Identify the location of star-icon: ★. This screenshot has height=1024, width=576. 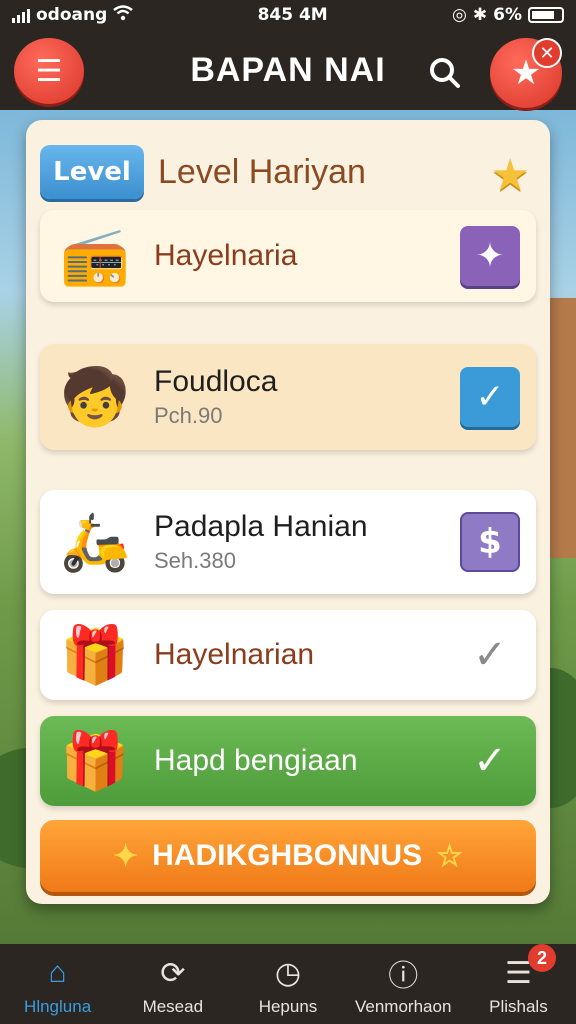
(510, 175).